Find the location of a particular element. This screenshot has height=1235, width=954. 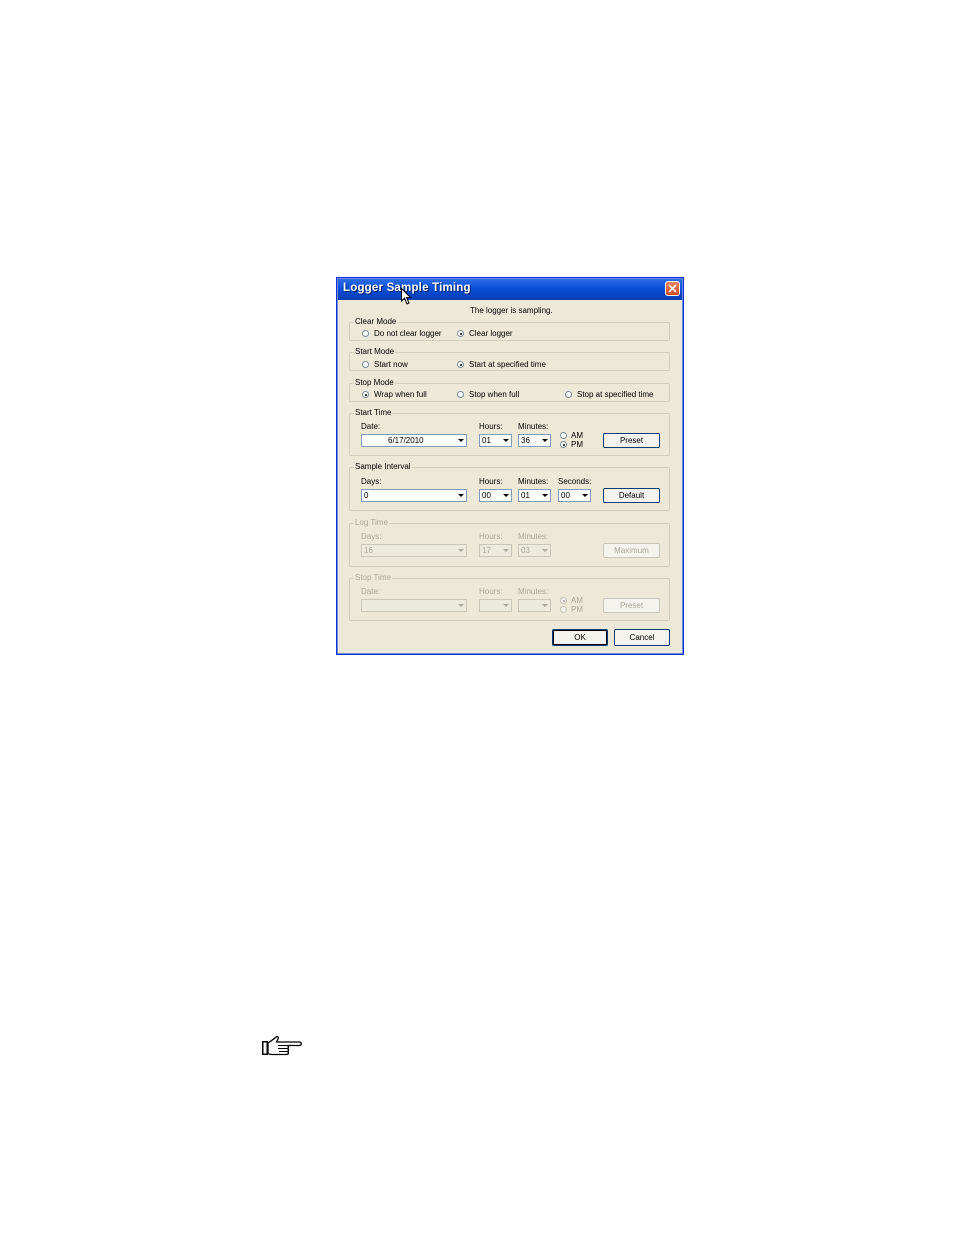

radio-label-wrap-when-full: Wrap when full is located at coordinates (400, 394).